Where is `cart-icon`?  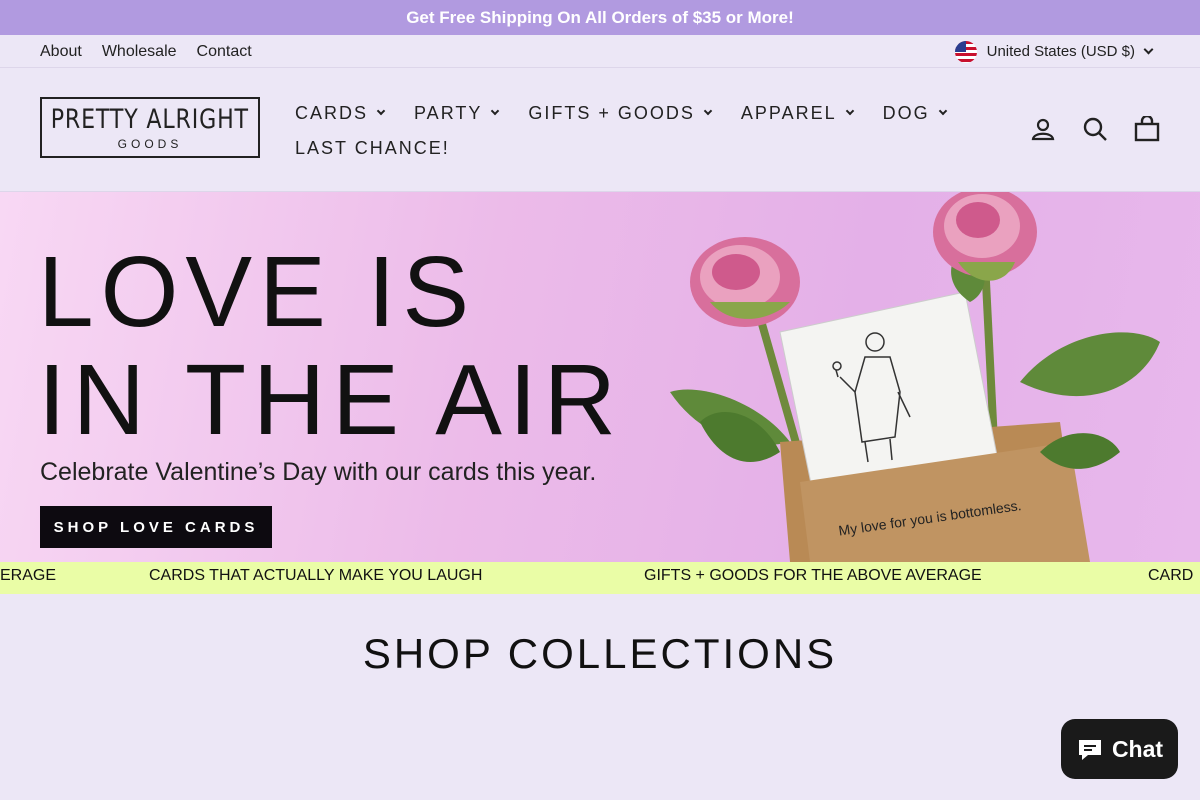 cart-icon is located at coordinates (1147, 129).